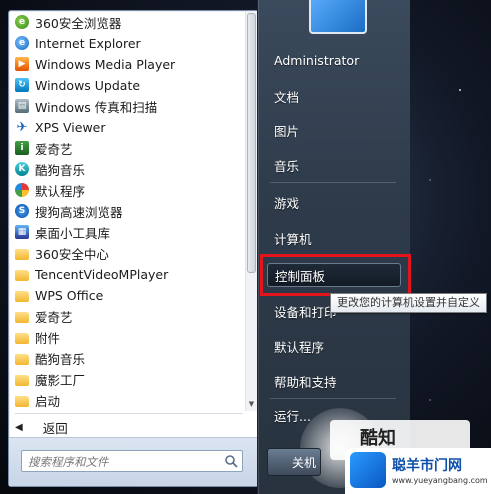  What do you see at coordinates (127, 22) in the screenshot?
I see `program-item-360-browser: e 360安全浏览器` at bounding box center [127, 22].